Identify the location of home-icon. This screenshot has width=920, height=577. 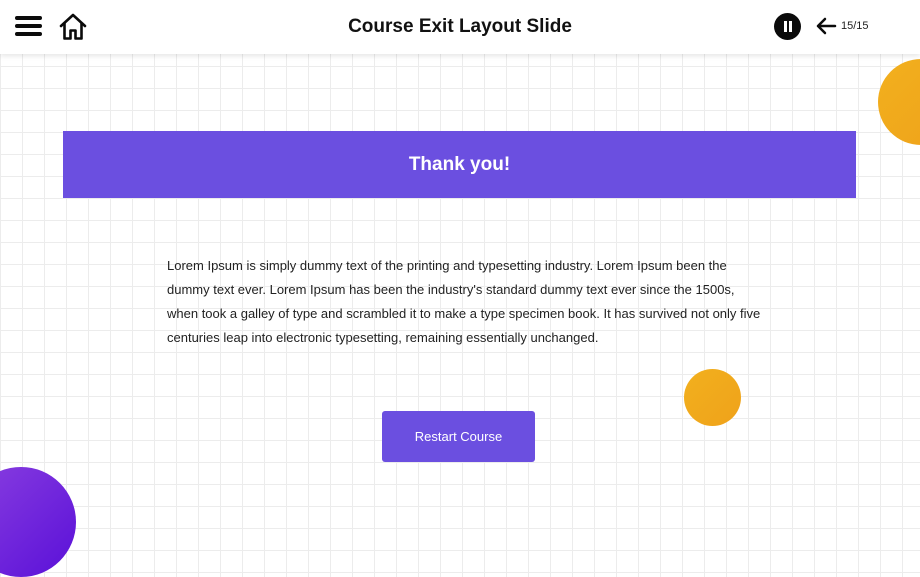
(73, 27).